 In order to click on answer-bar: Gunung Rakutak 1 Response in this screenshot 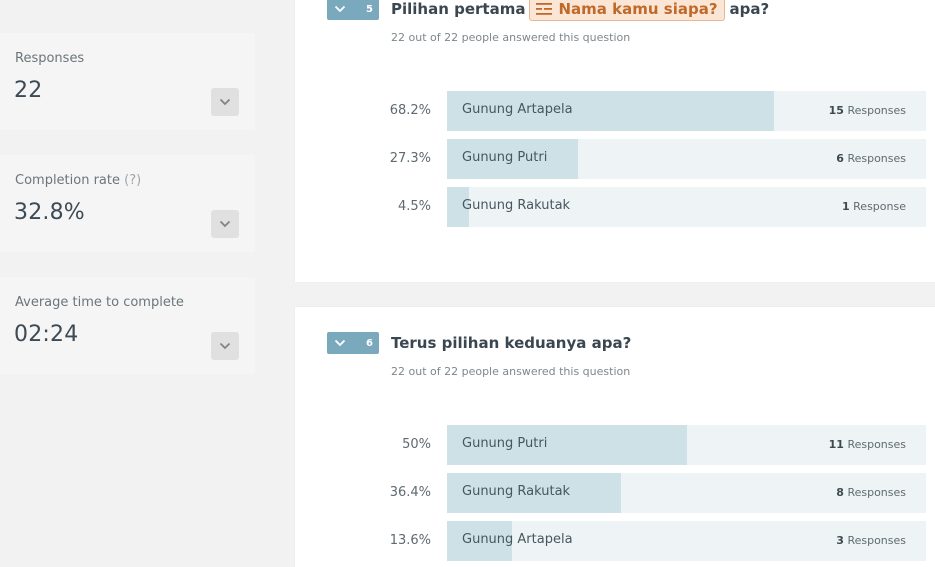, I will do `click(686, 207)`.